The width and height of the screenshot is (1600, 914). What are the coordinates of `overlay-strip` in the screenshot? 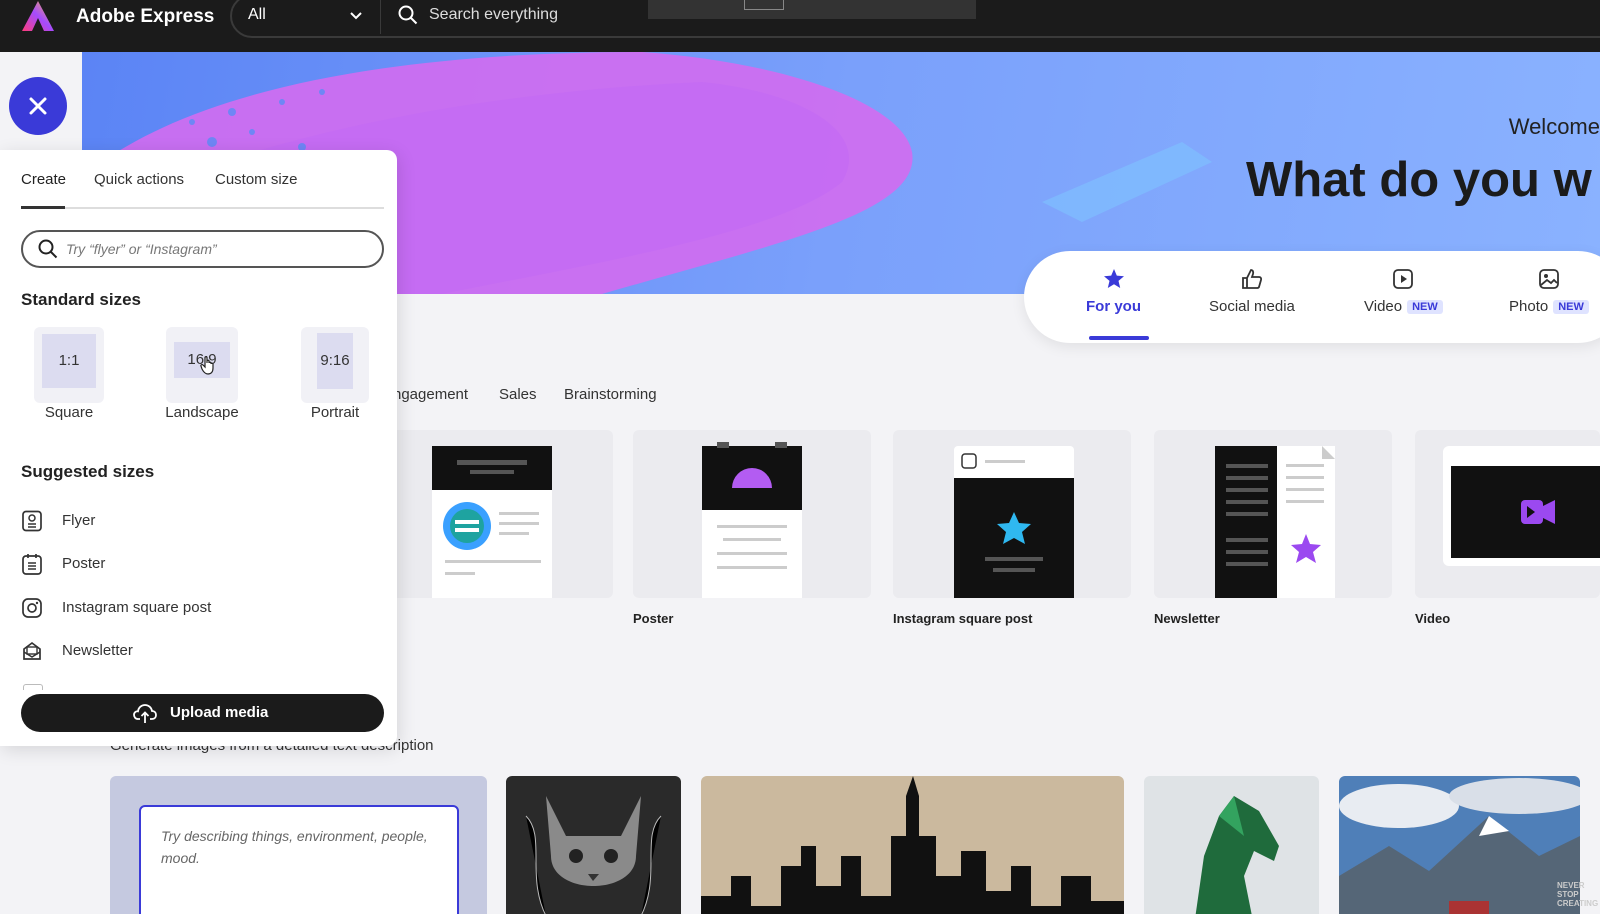 It's located at (812, 9).